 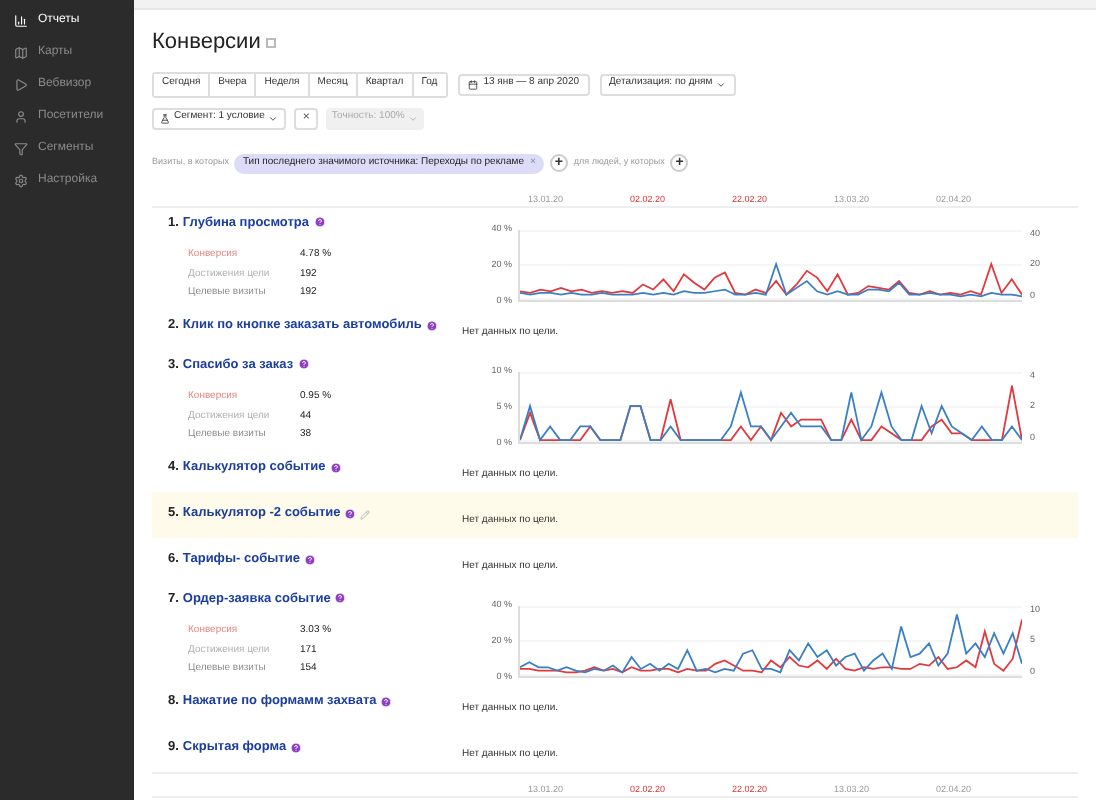 I want to click on person-icon, so click(x=21, y=117).